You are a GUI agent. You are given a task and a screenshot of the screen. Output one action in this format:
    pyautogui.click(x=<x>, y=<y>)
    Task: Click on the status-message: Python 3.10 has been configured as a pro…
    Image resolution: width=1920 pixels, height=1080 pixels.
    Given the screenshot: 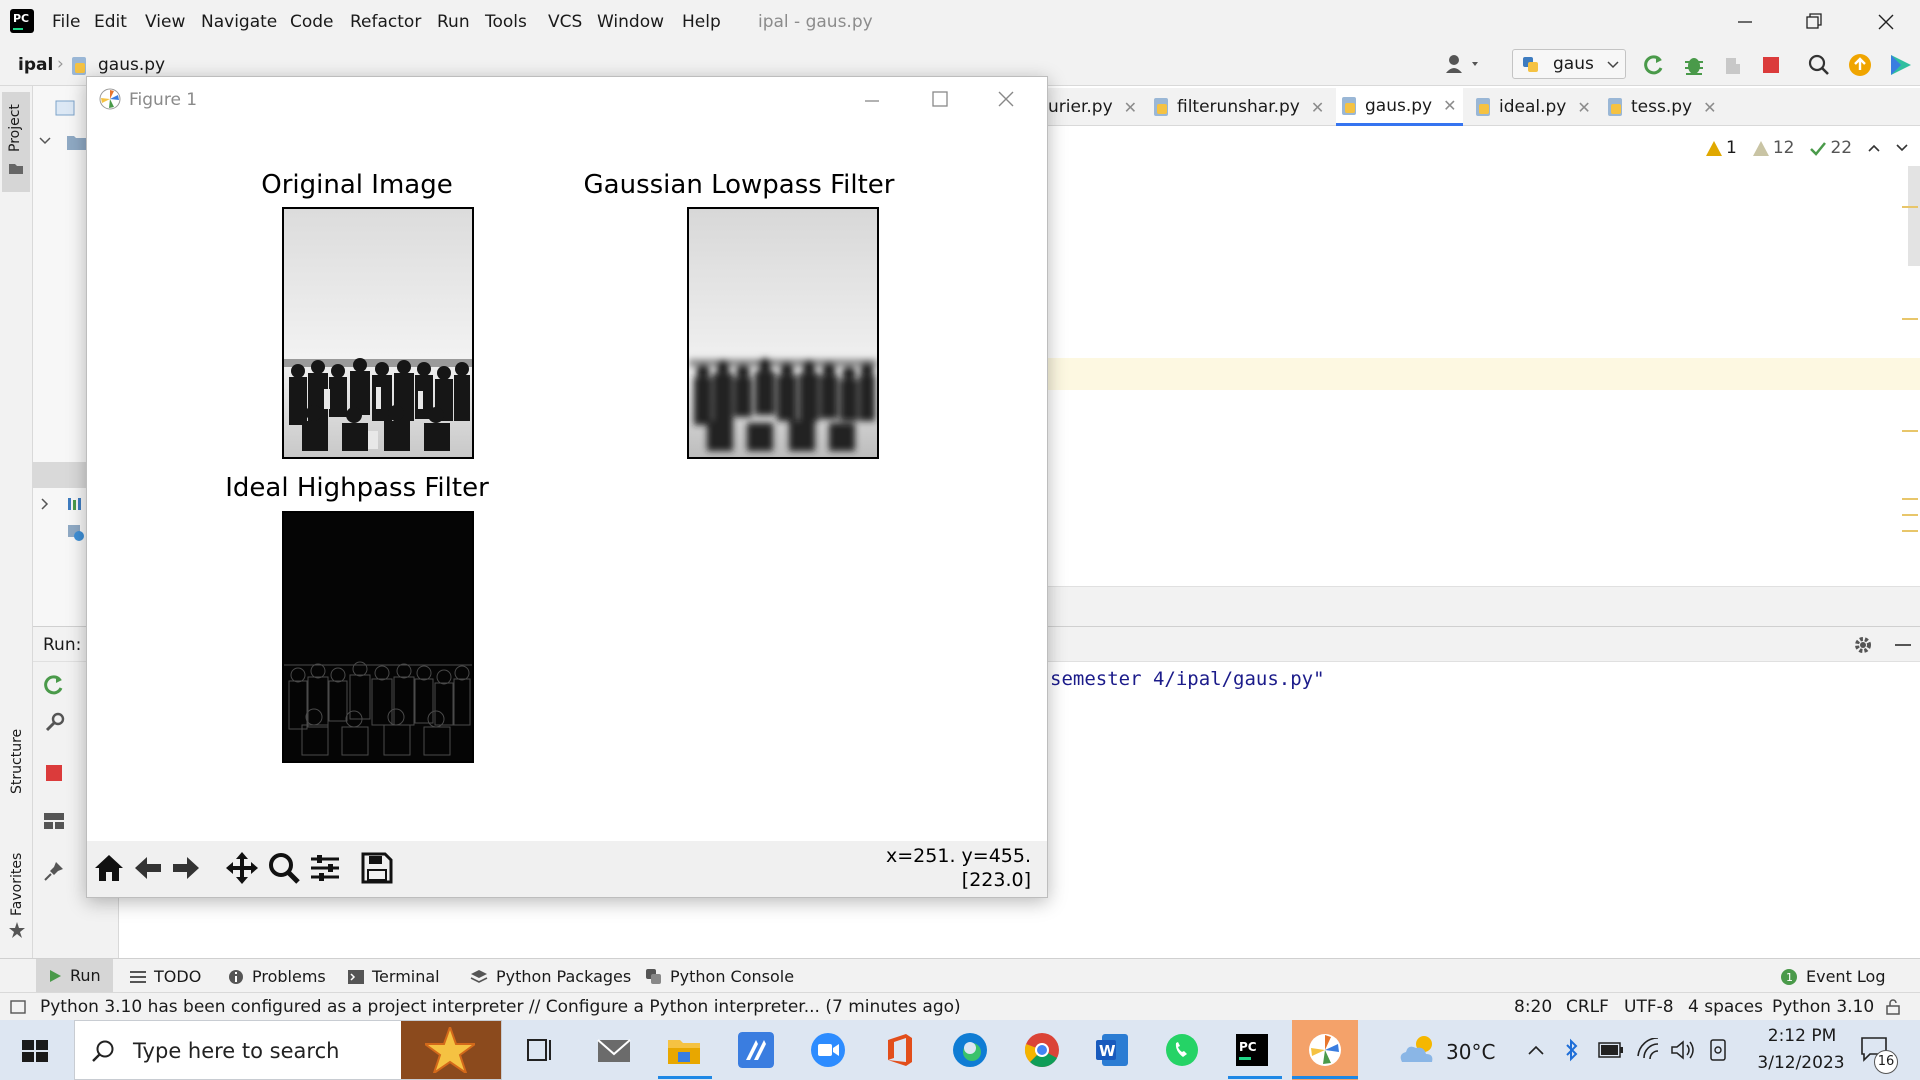 What is the action you would take?
    pyautogui.click(x=500, y=1007)
    